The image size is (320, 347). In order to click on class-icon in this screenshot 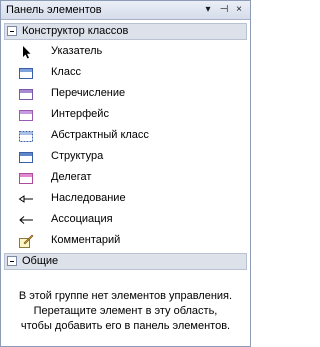, I will do `click(26, 73)`.